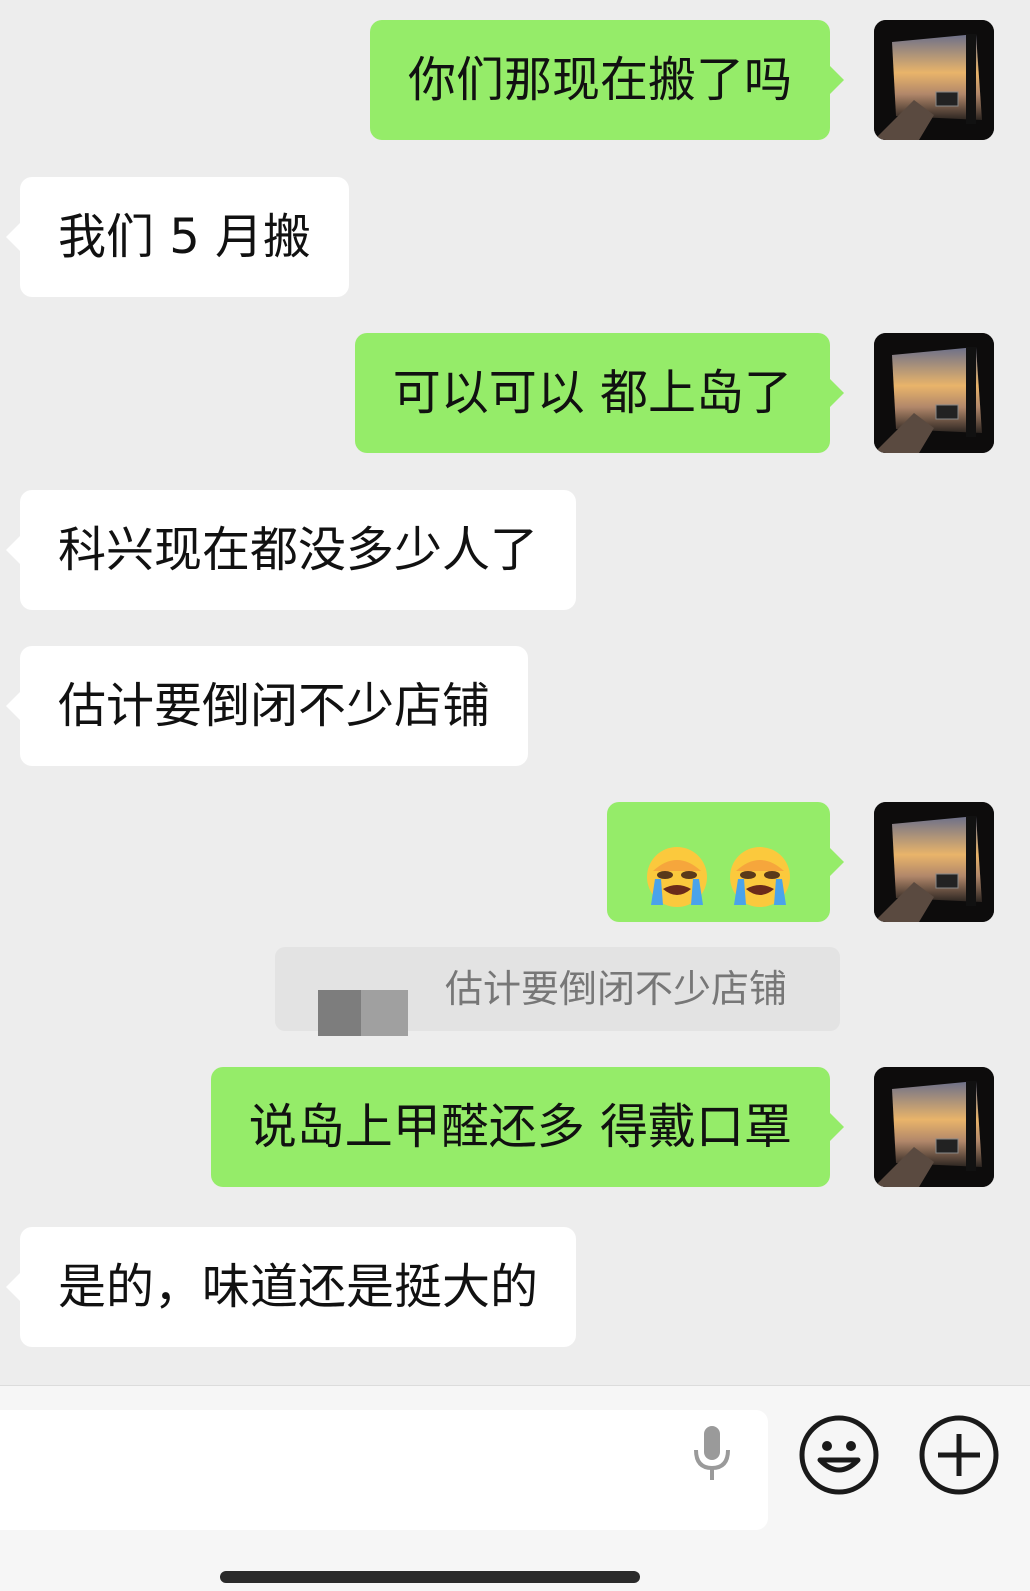 The image size is (1030, 1591). What do you see at coordinates (430, 1577) in the screenshot?
I see `home-indicator` at bounding box center [430, 1577].